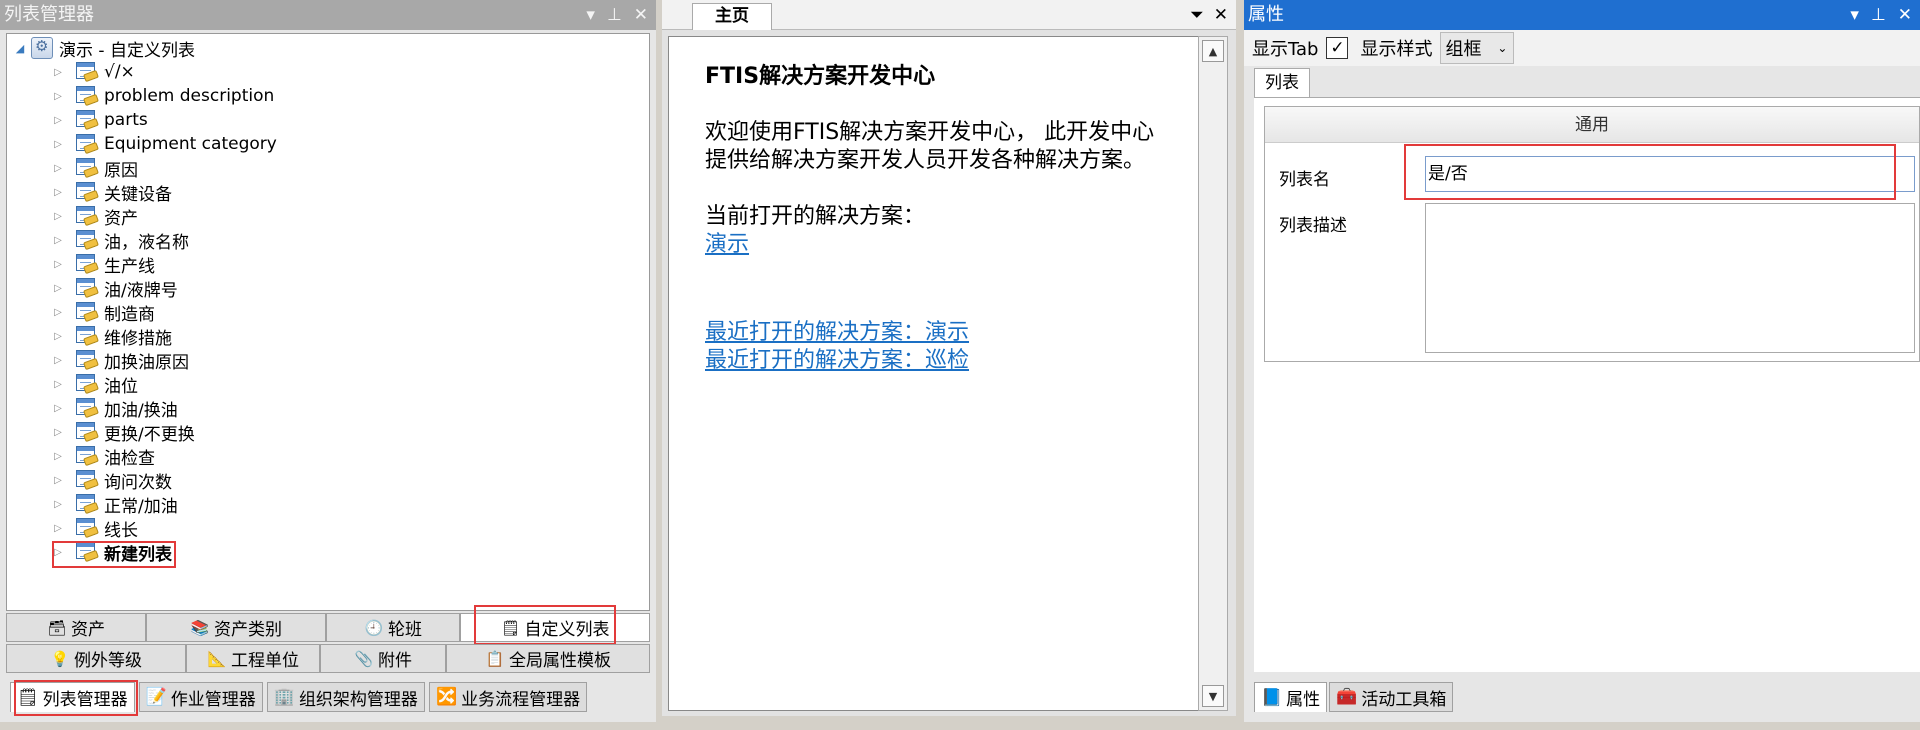 The height and width of the screenshot is (730, 1920). I want to click on tree-item: ▷ 油位, so click(94, 384).